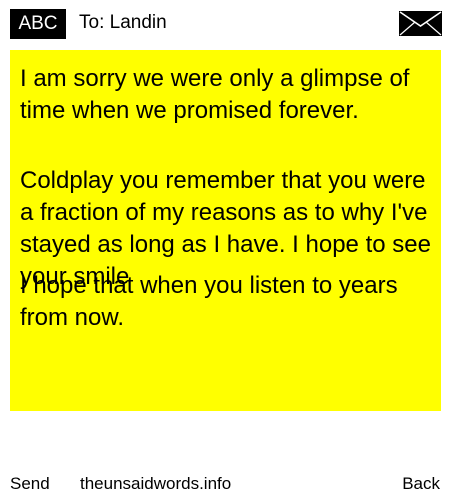 The height and width of the screenshot is (500, 450). I want to click on send-button: Send, so click(30, 484).